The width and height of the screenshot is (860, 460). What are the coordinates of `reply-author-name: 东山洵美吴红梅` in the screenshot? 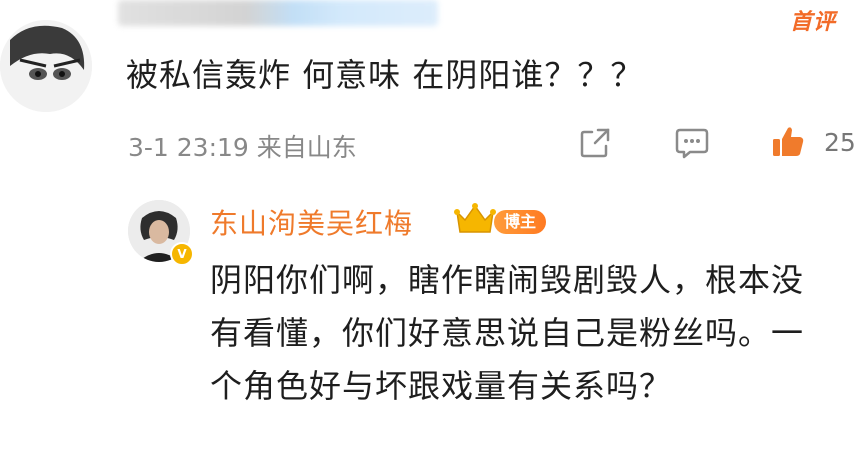 It's located at (311, 222).